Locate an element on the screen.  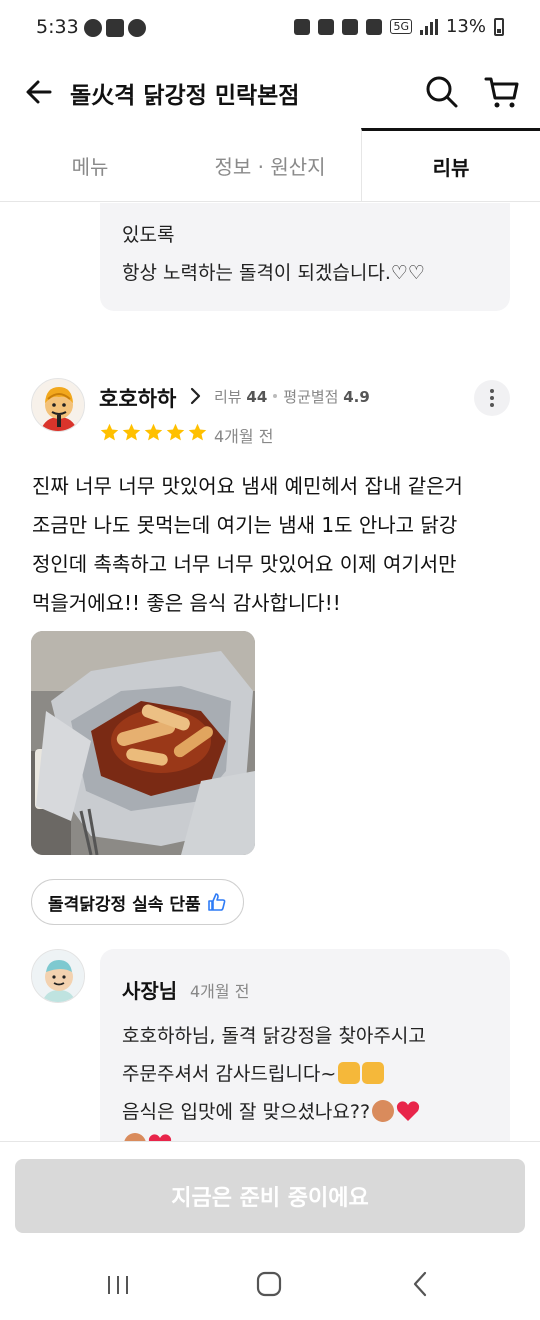
tab-info-origin: 정보 · 원산지 is located at coordinates (270, 165).